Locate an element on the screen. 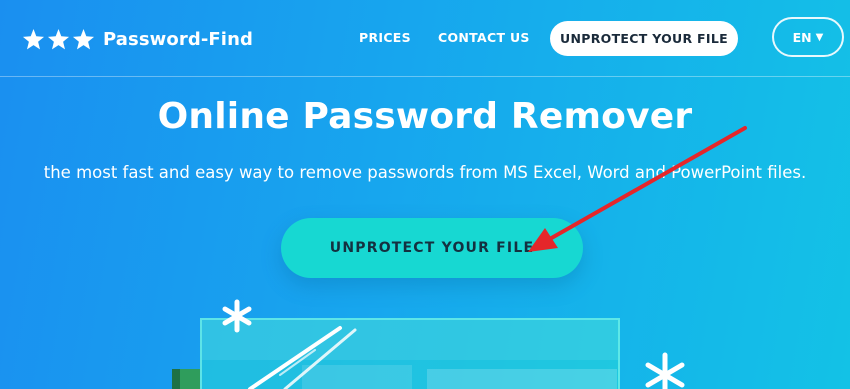  main-unprotect-label: UNPROTECT YOUR FILE is located at coordinates (432, 248).